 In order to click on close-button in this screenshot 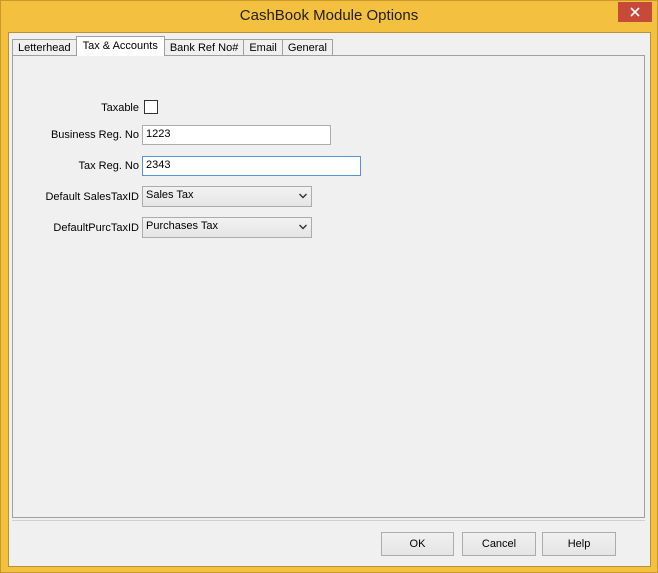, I will do `click(635, 12)`.